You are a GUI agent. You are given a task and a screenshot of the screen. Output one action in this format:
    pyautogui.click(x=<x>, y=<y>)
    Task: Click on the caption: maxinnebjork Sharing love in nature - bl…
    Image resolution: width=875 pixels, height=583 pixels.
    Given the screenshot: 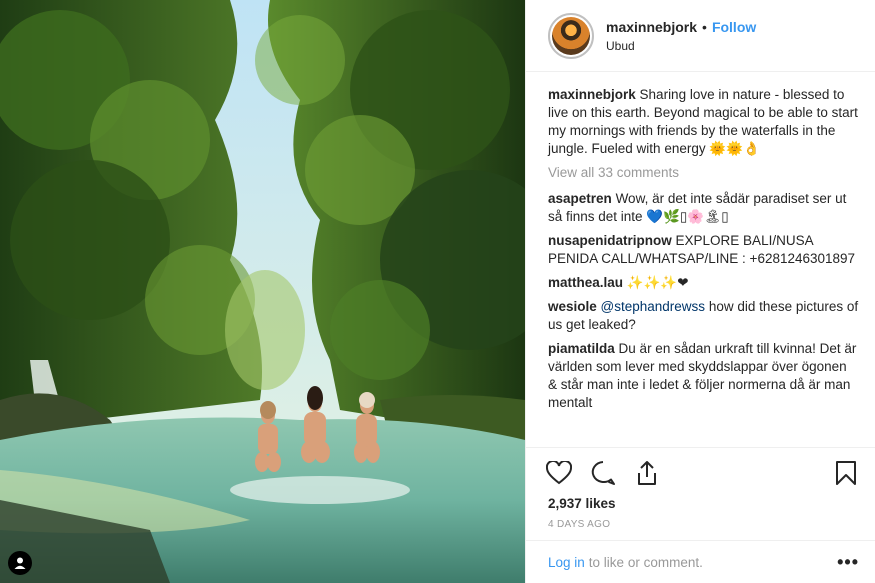 What is the action you would take?
    pyautogui.click(x=703, y=122)
    